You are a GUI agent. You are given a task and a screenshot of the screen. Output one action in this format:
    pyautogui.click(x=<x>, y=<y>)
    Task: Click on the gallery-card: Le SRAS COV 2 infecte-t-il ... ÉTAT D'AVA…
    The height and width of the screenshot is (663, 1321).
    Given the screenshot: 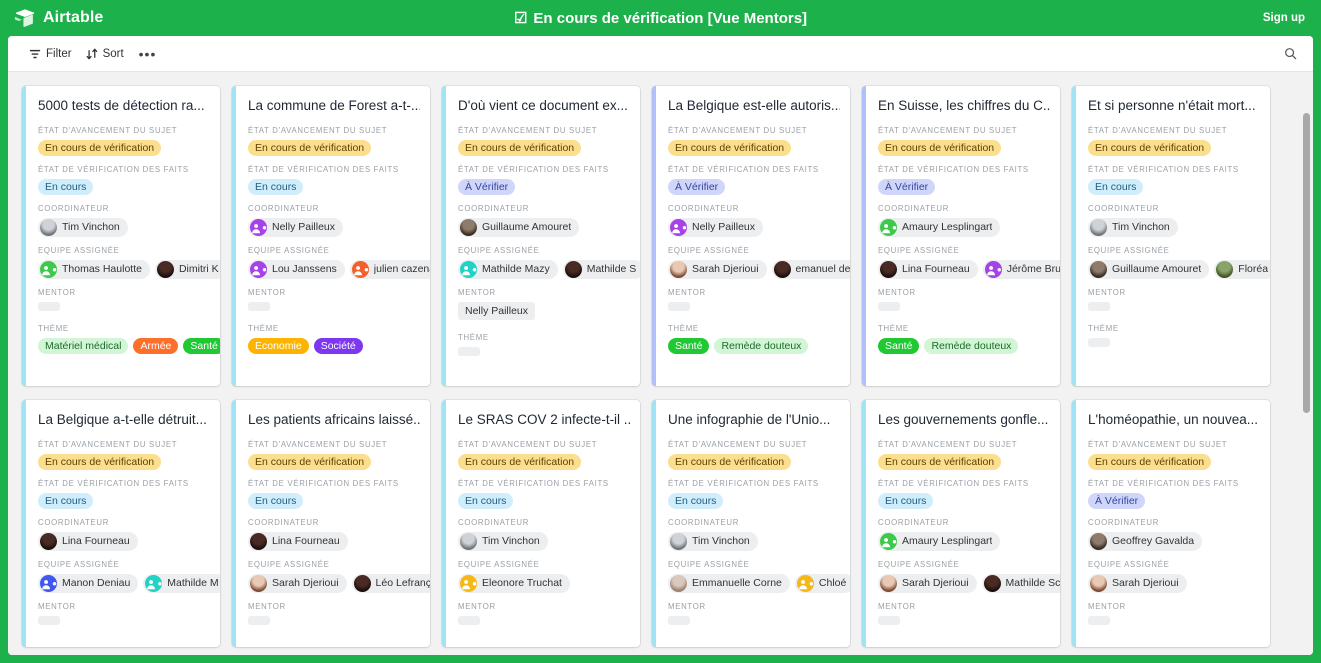 What is the action you would take?
    pyautogui.click(x=541, y=523)
    